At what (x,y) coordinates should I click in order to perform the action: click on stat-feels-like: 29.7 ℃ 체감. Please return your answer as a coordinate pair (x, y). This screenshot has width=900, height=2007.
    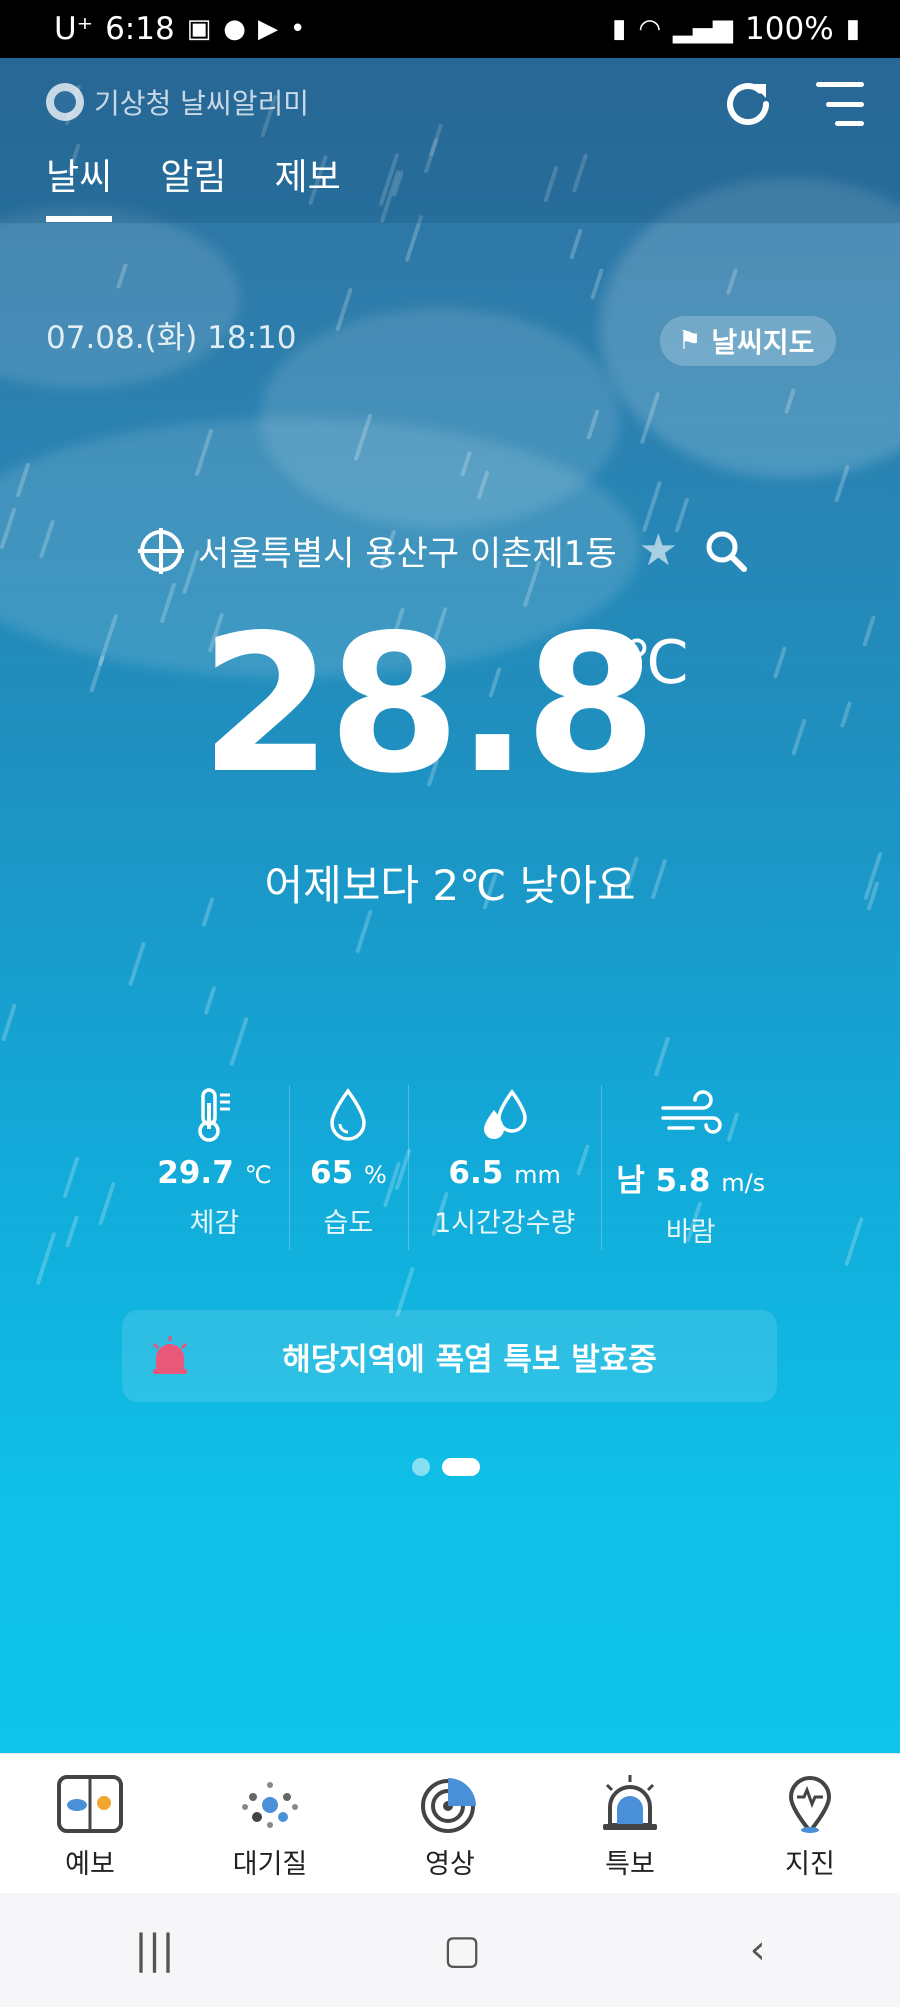
    Looking at the image, I should click on (214, 1167).